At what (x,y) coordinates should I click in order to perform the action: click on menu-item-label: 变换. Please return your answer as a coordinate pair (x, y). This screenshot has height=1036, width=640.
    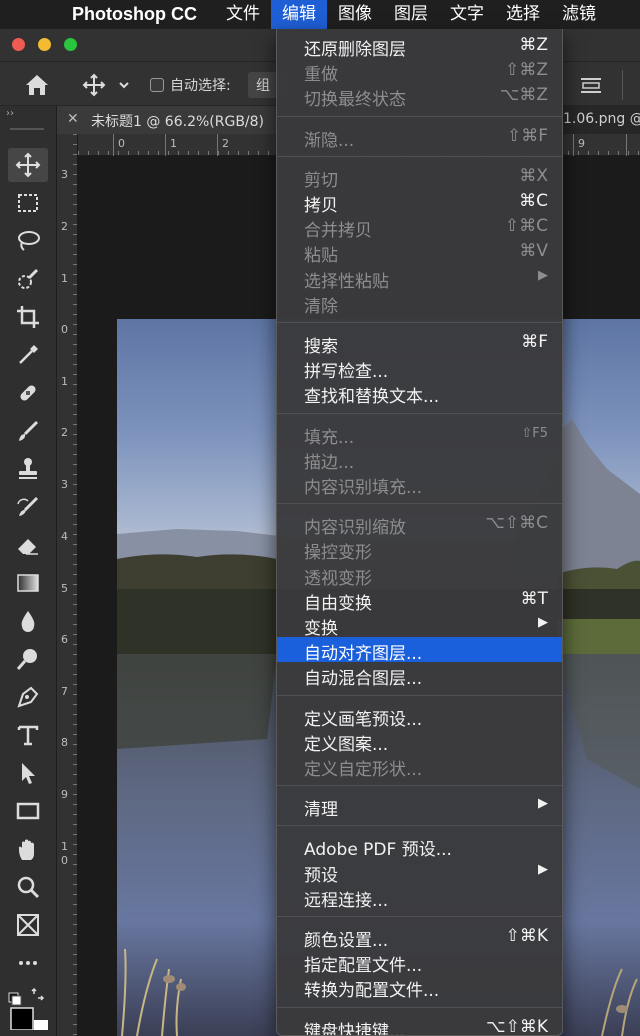
    Looking at the image, I should click on (321, 629).